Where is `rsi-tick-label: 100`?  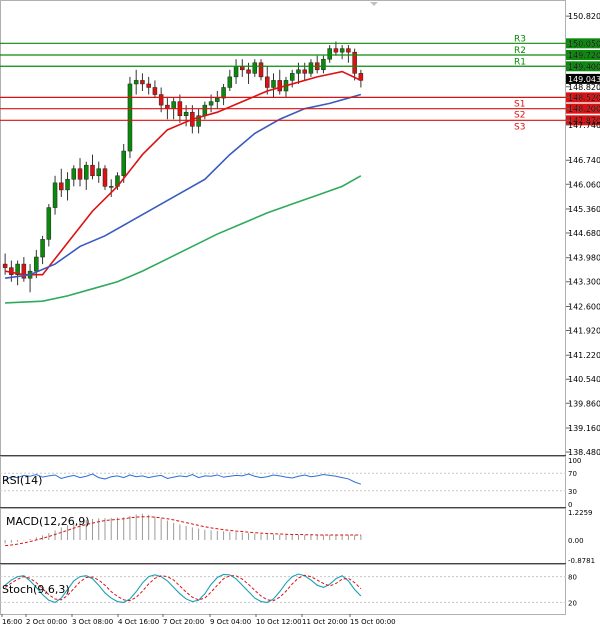 rsi-tick-label: 100 is located at coordinates (574, 461).